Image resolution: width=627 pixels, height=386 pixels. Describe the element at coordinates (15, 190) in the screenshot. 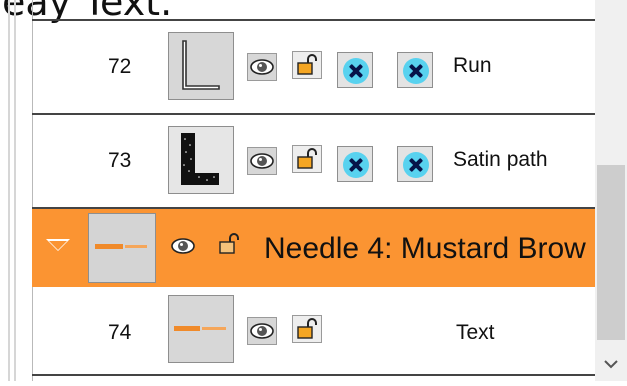

I see `tree-indent-guides` at that location.